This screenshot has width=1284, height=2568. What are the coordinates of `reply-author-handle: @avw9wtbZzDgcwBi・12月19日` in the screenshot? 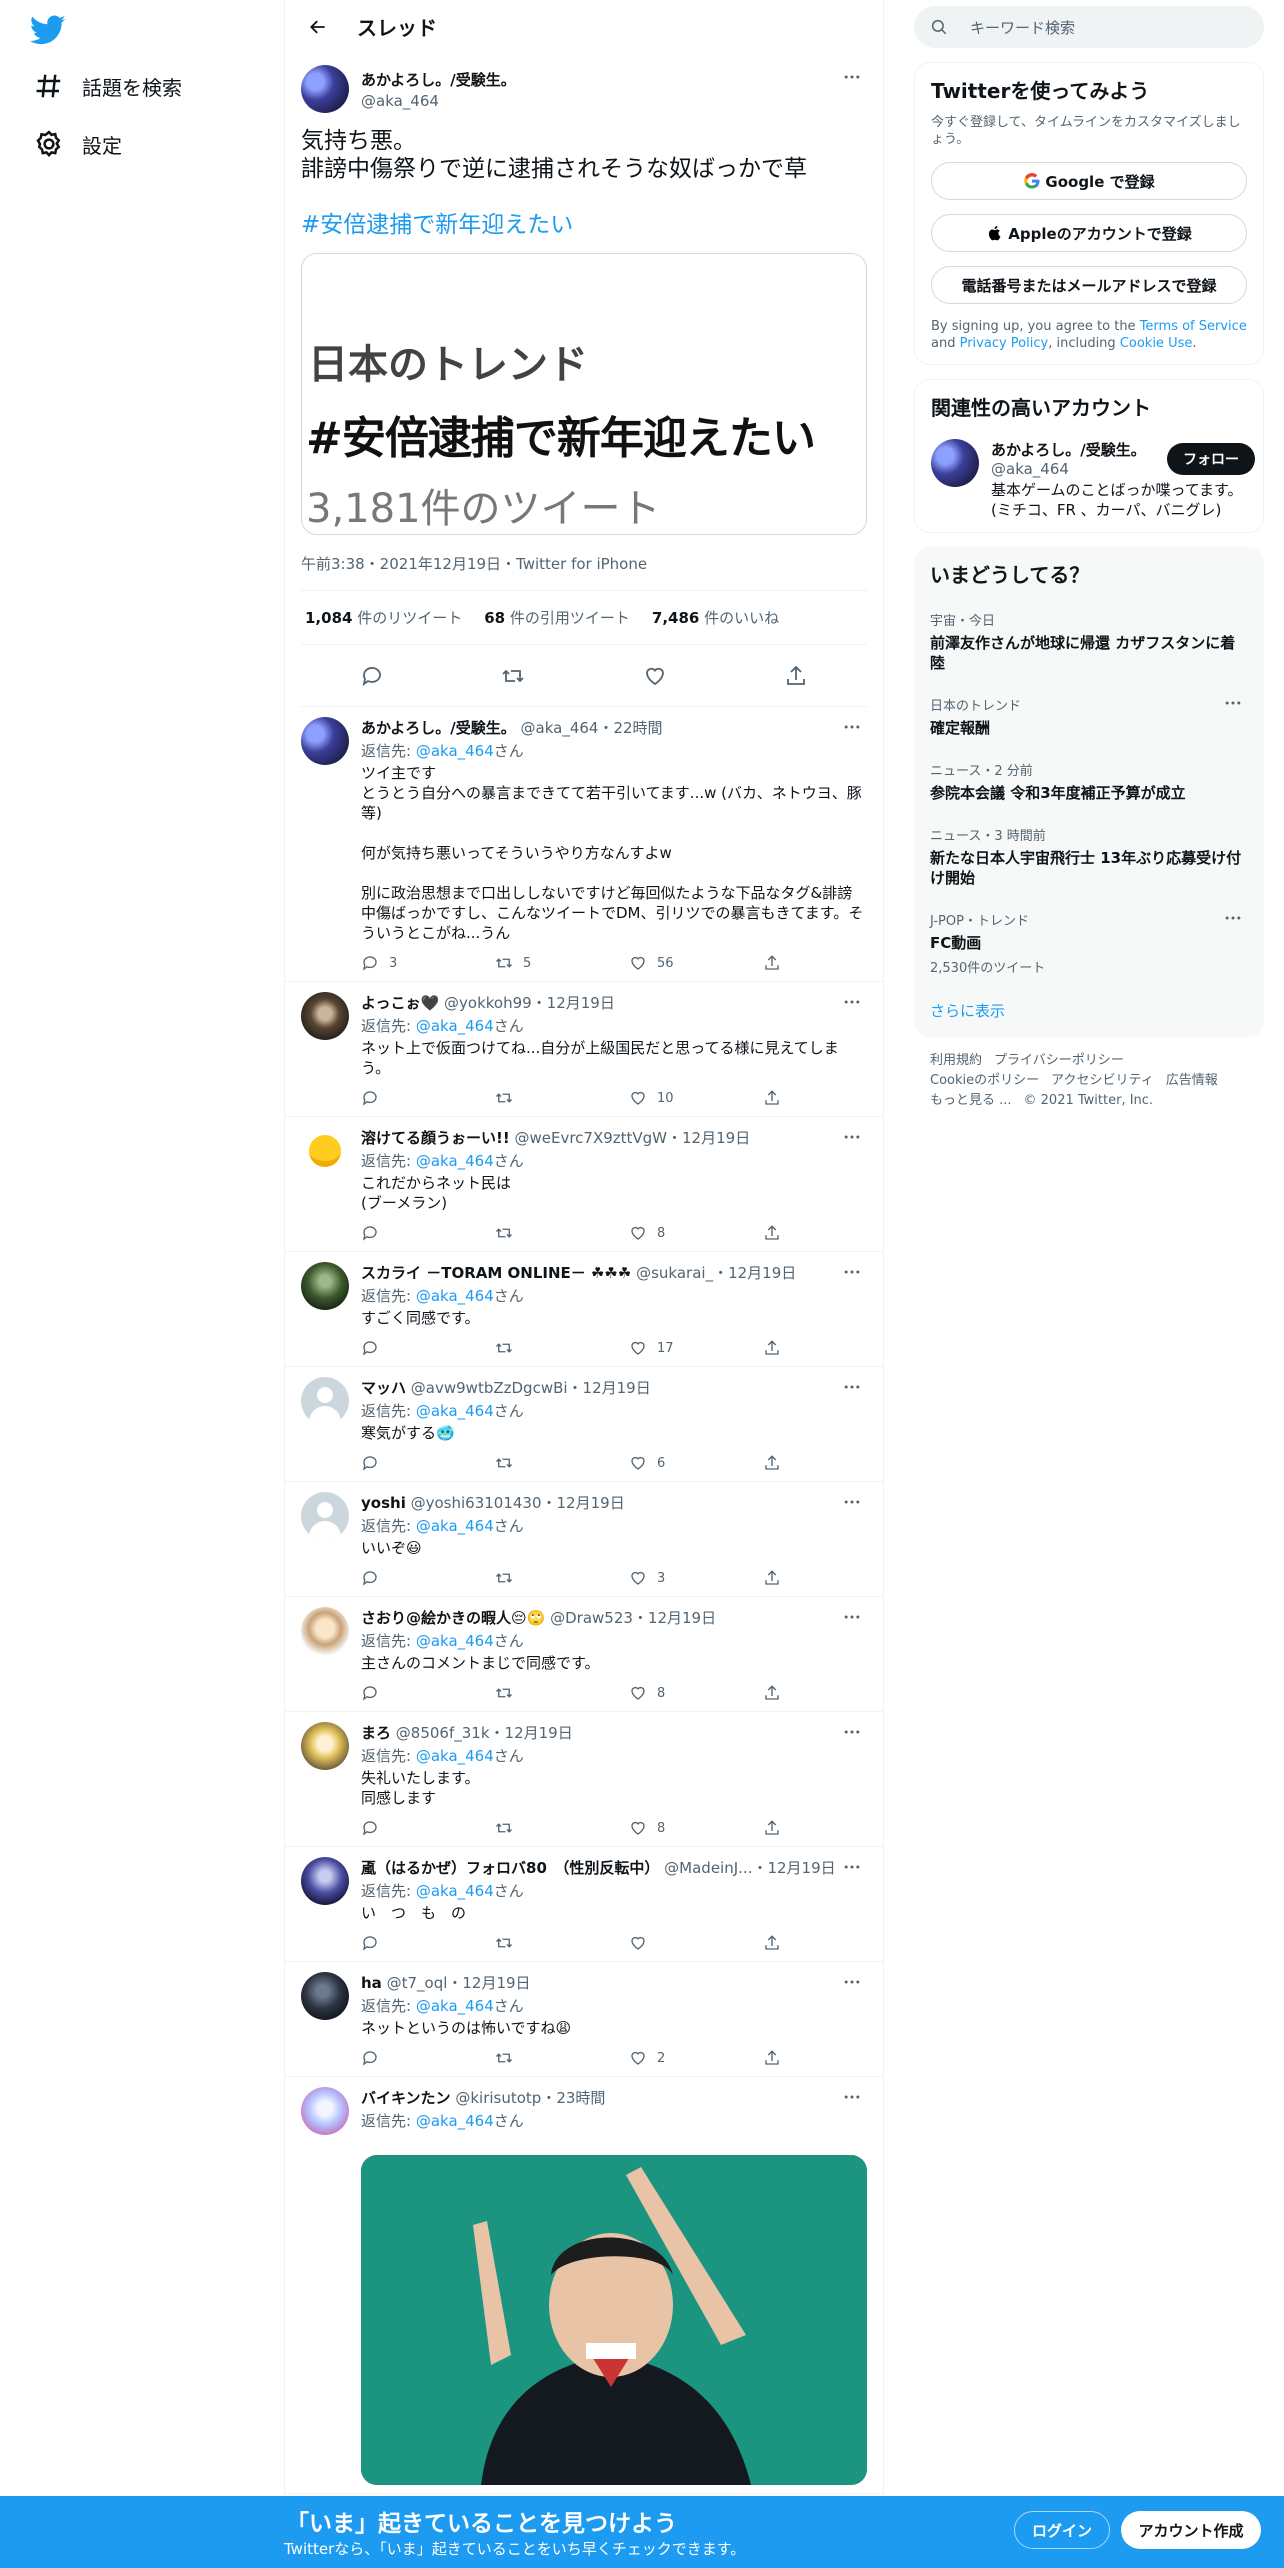 It's located at (531, 1388).